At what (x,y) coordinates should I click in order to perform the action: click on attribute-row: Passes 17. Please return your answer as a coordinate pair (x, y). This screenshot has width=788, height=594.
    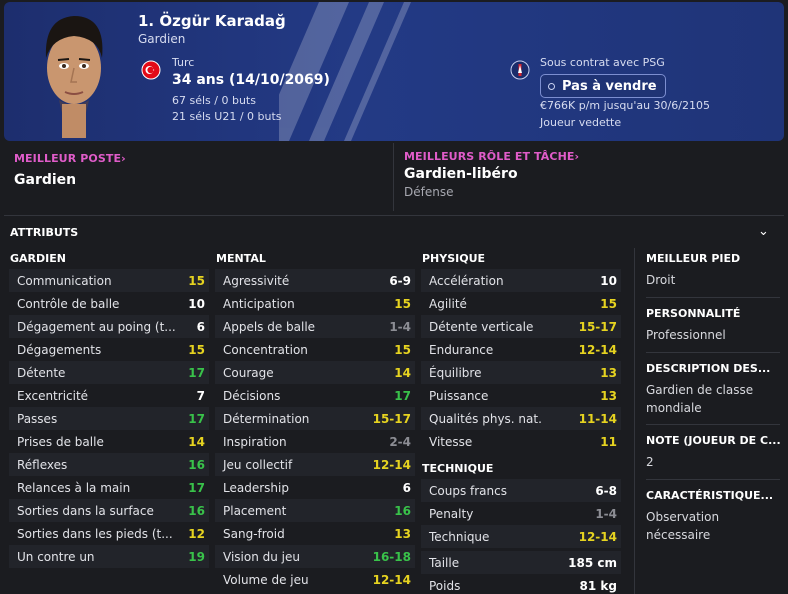
    Looking at the image, I should click on (109, 418).